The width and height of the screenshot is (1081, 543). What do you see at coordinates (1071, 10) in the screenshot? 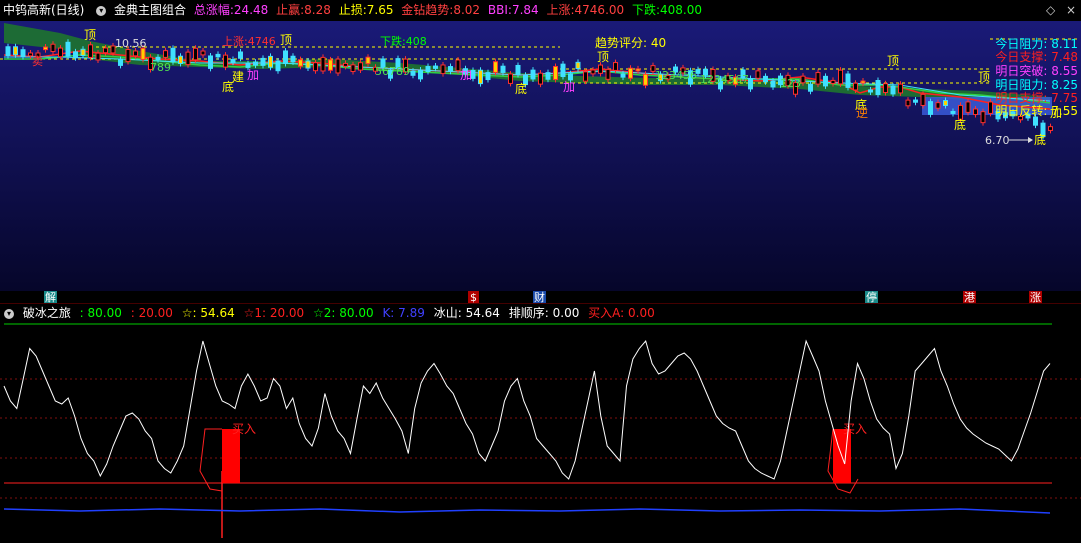
I see `close-icon: ×` at bounding box center [1071, 10].